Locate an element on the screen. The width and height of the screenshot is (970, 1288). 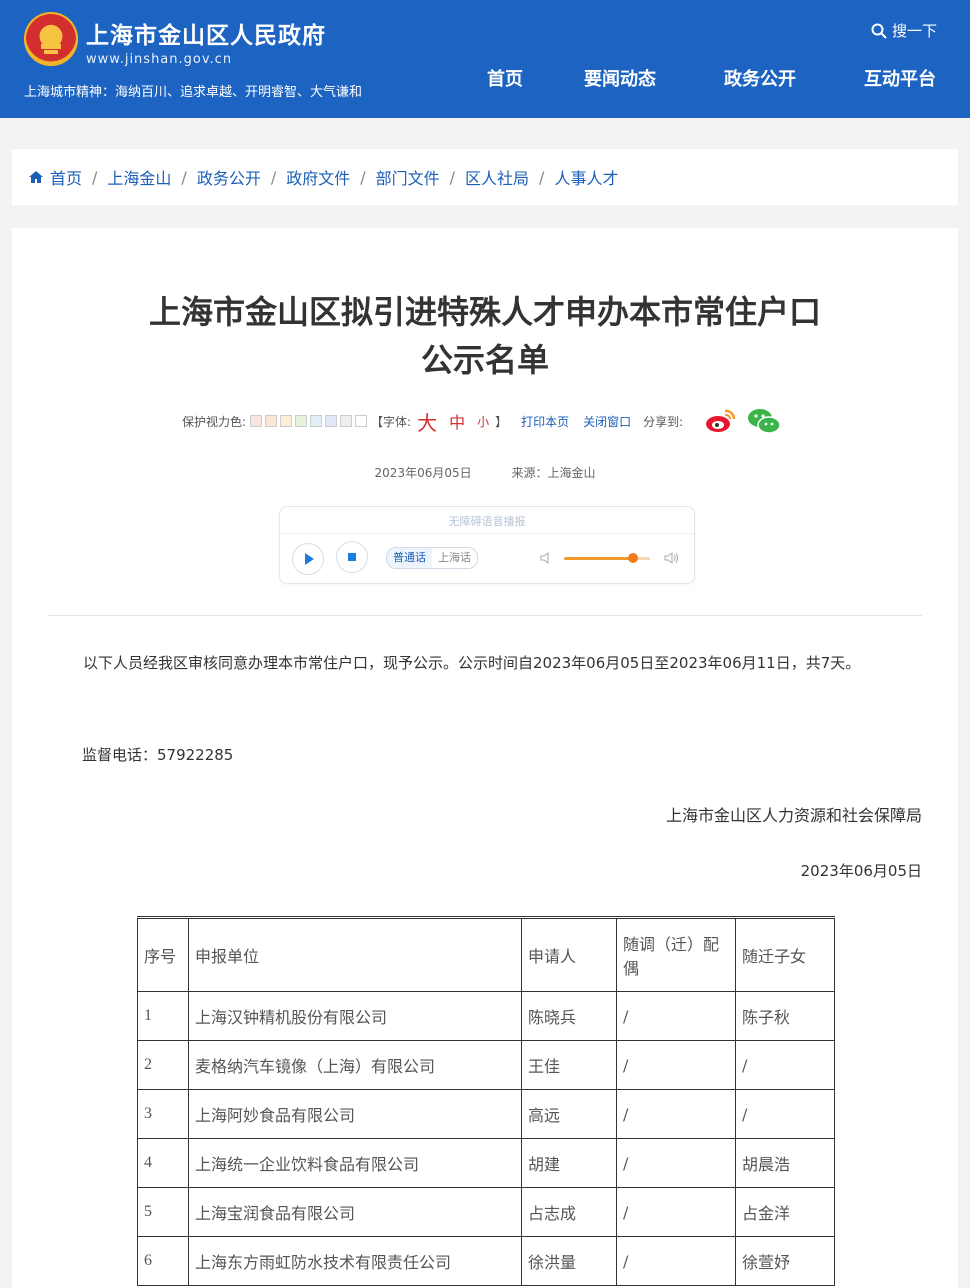
cell-applicant: 胡建 is located at coordinates (569, 1163).